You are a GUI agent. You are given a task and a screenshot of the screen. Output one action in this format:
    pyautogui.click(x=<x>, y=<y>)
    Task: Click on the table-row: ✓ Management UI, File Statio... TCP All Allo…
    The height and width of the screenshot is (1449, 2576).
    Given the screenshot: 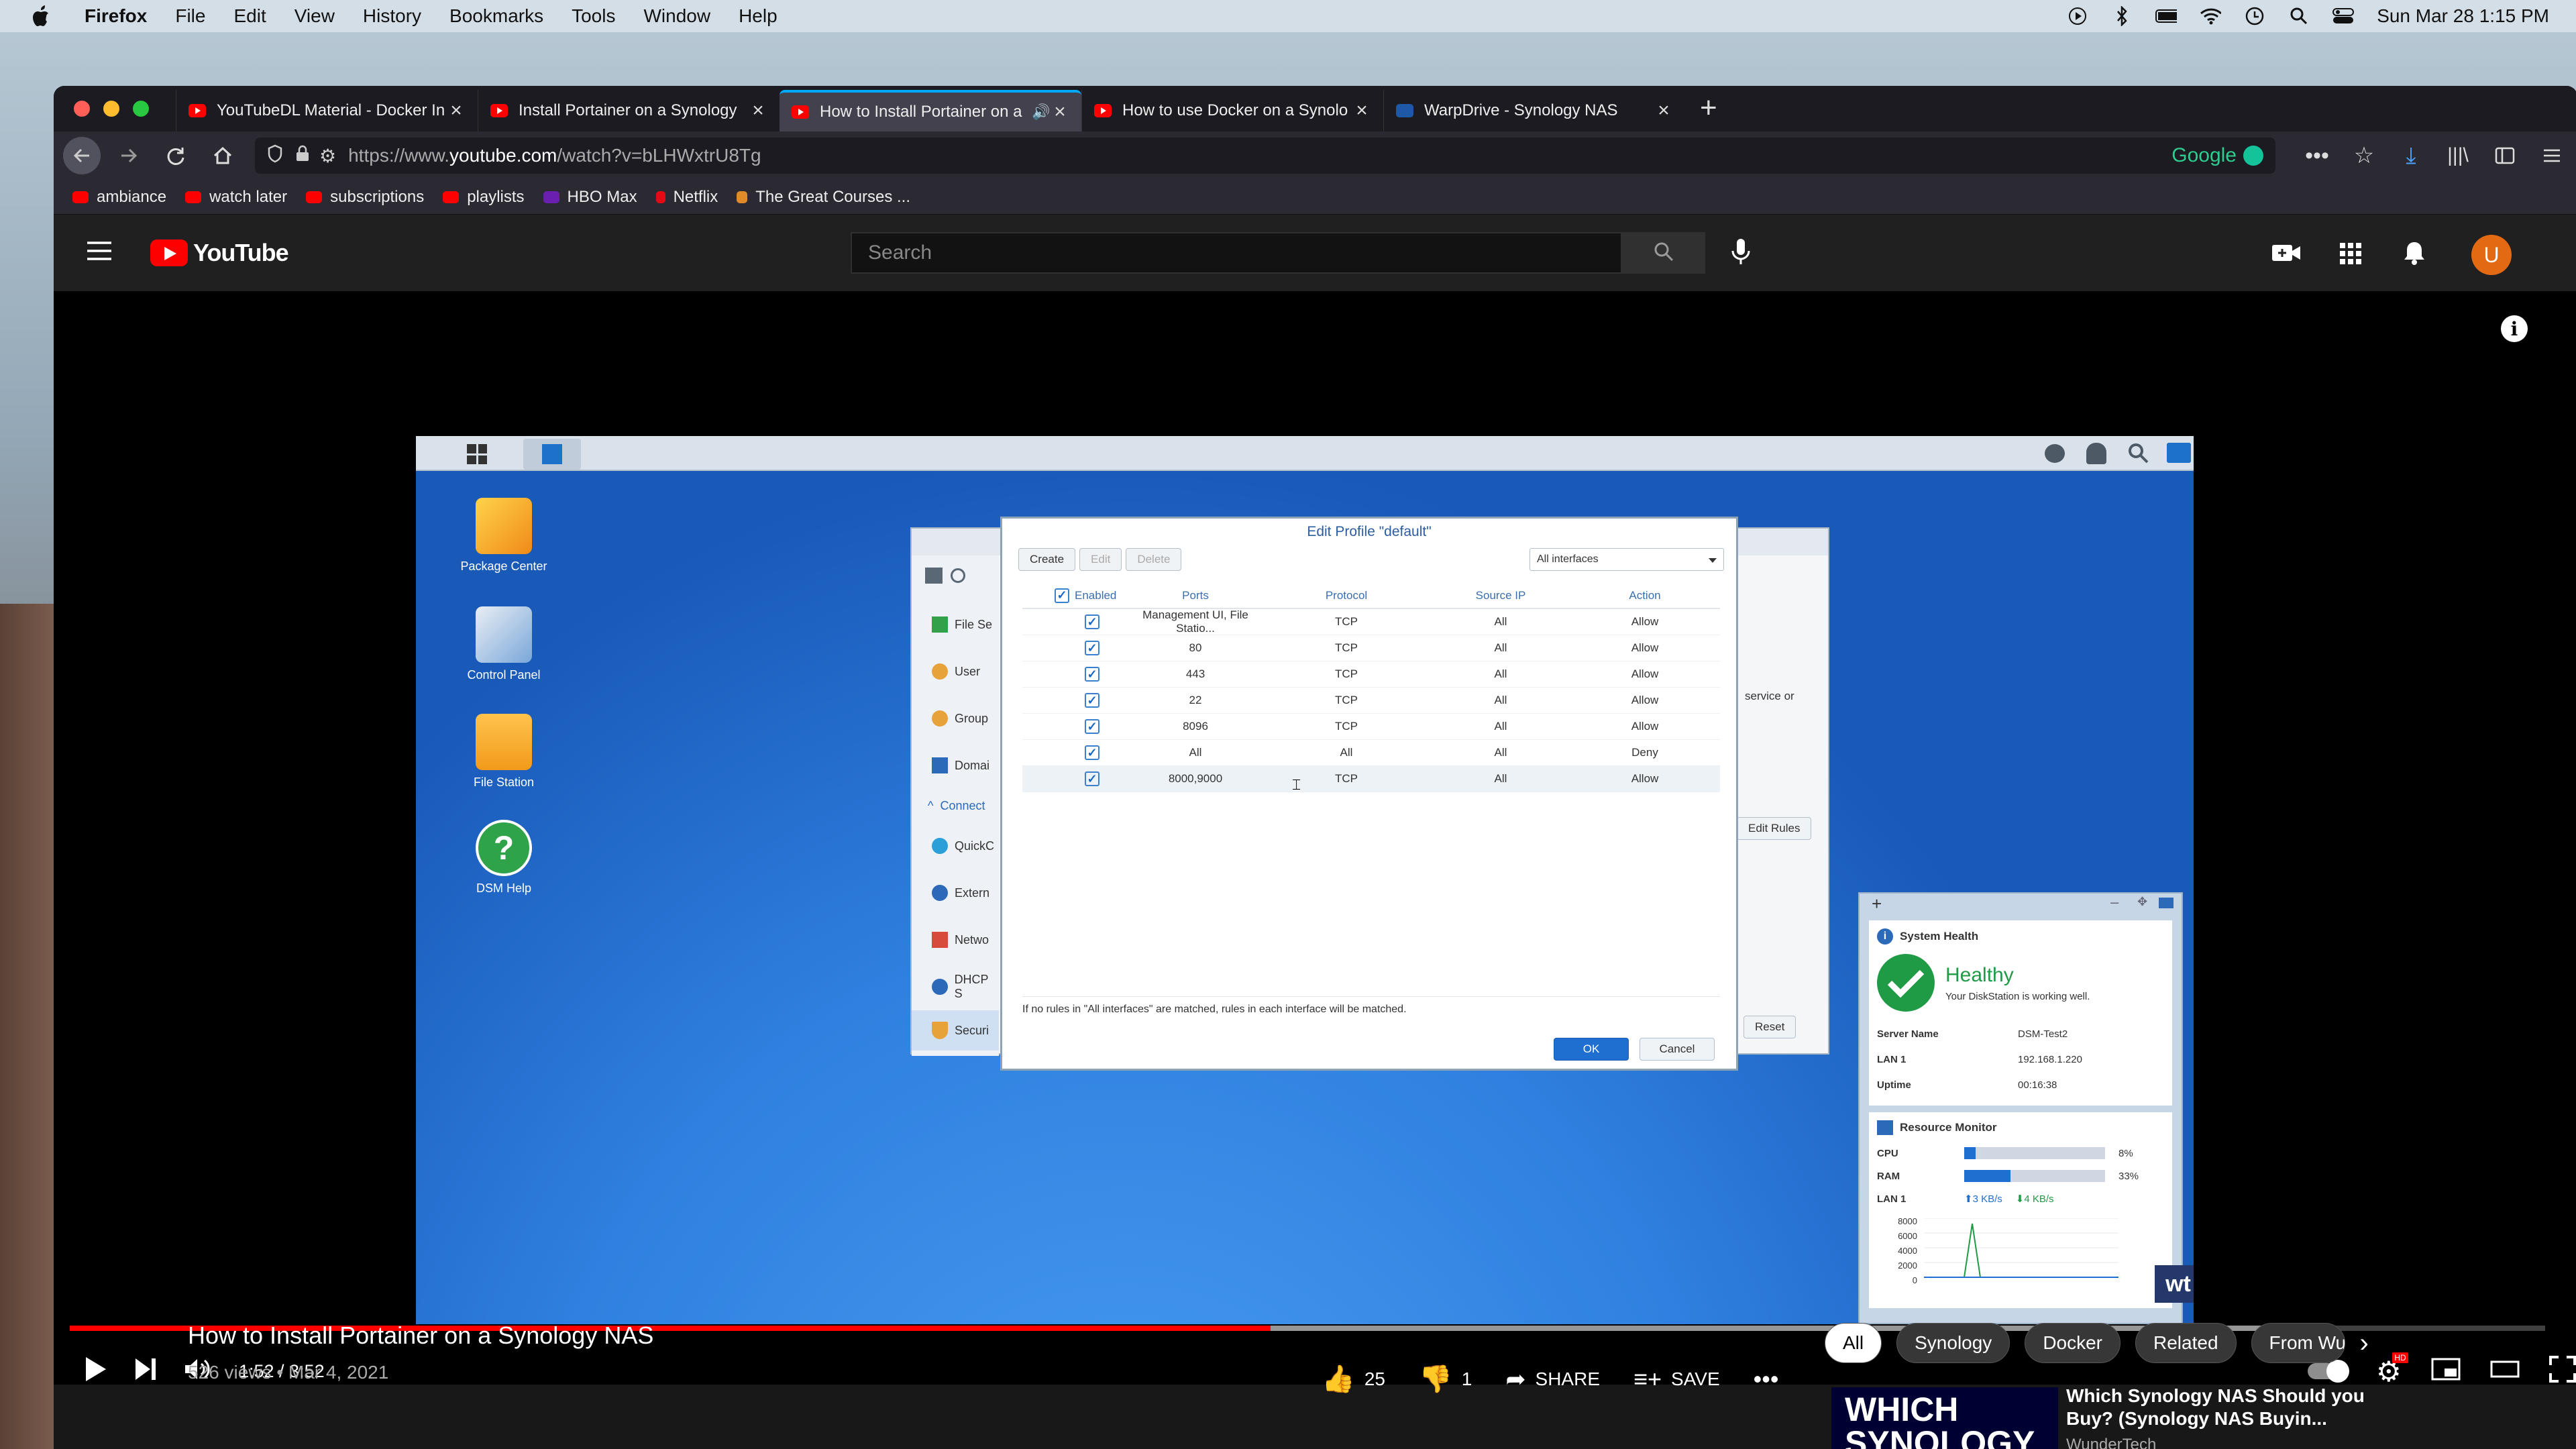 What is the action you would take?
    pyautogui.click(x=1371, y=621)
    